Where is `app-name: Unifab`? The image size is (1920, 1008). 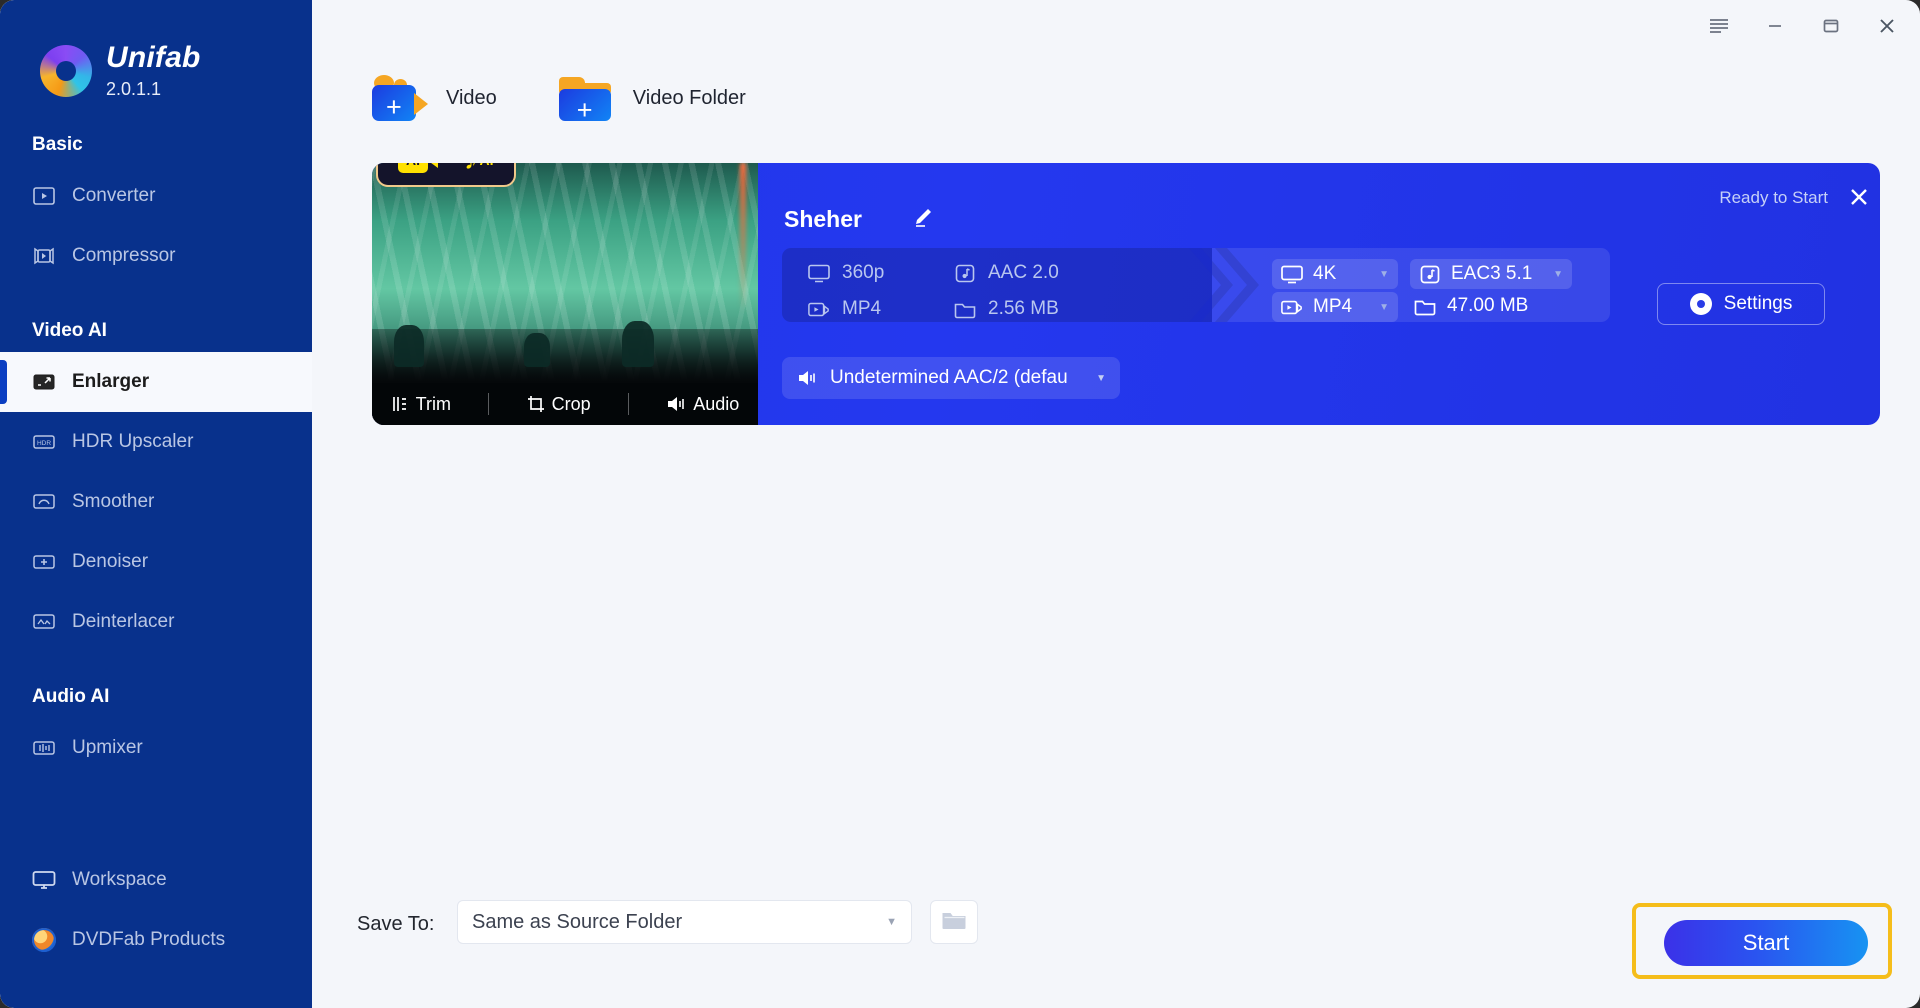
app-name: Unifab is located at coordinates (153, 57).